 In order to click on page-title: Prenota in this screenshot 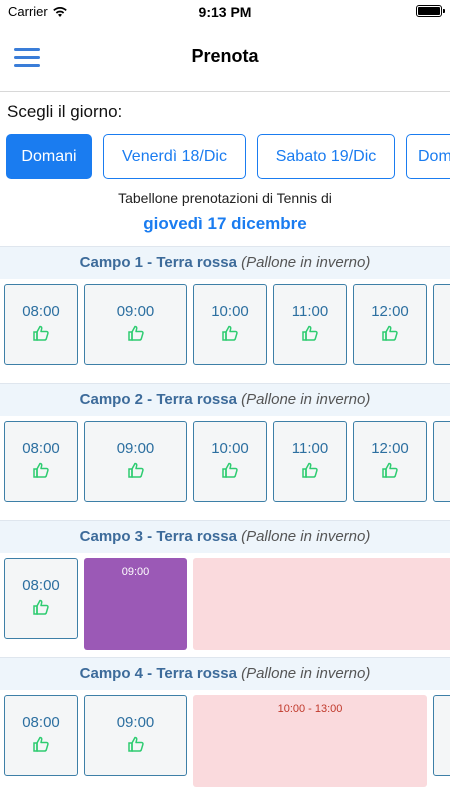, I will do `click(225, 56)`.